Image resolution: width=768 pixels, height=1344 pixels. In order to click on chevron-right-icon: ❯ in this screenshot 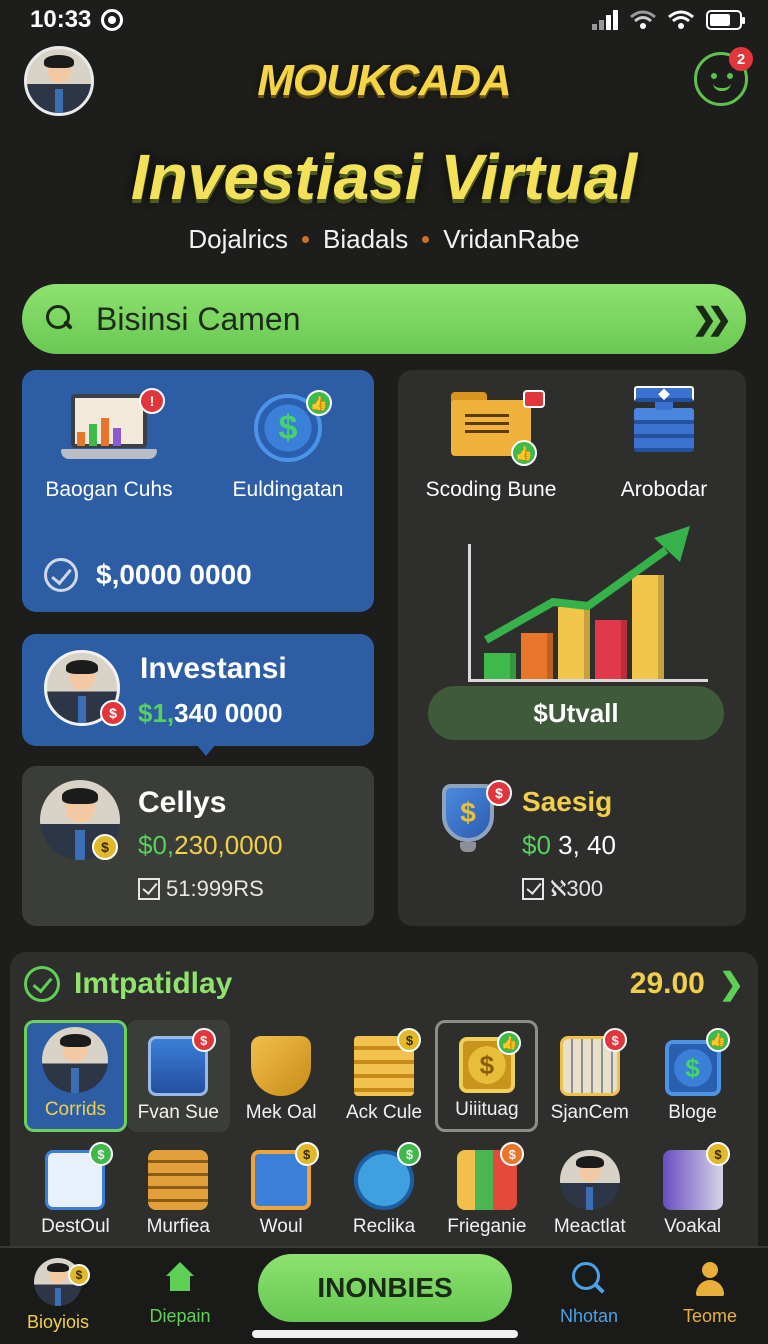, I will do `click(731, 984)`.